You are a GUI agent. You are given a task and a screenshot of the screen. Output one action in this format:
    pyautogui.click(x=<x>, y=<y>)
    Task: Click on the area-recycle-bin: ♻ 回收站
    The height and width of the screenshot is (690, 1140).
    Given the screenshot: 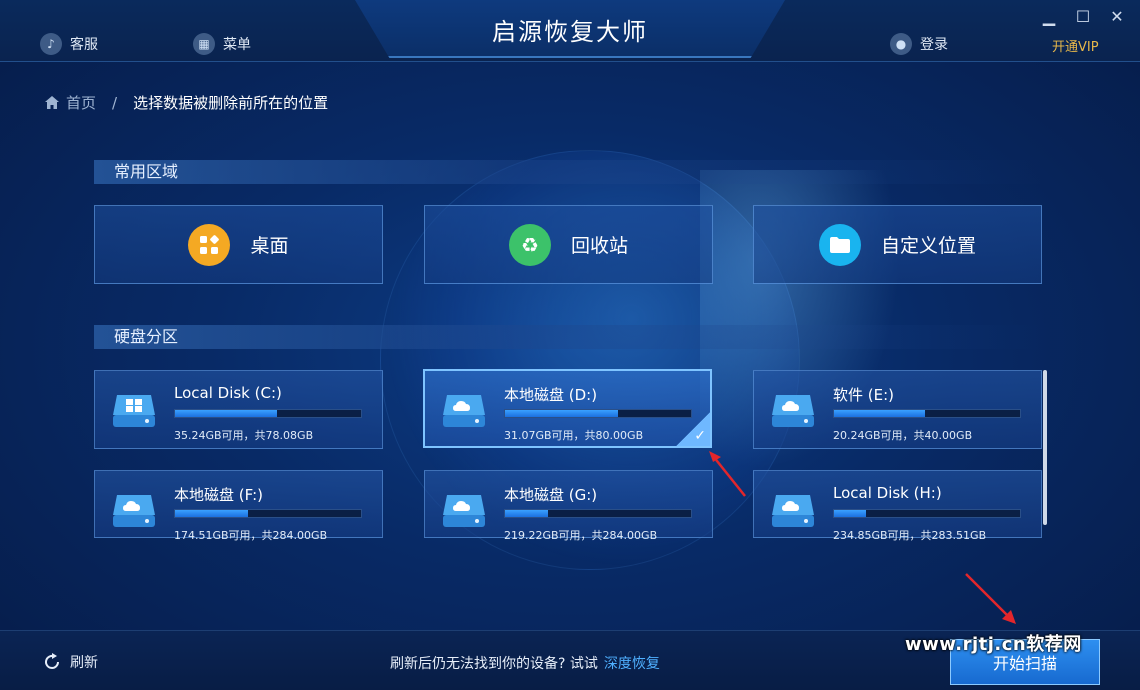 What is the action you would take?
    pyautogui.click(x=568, y=244)
    